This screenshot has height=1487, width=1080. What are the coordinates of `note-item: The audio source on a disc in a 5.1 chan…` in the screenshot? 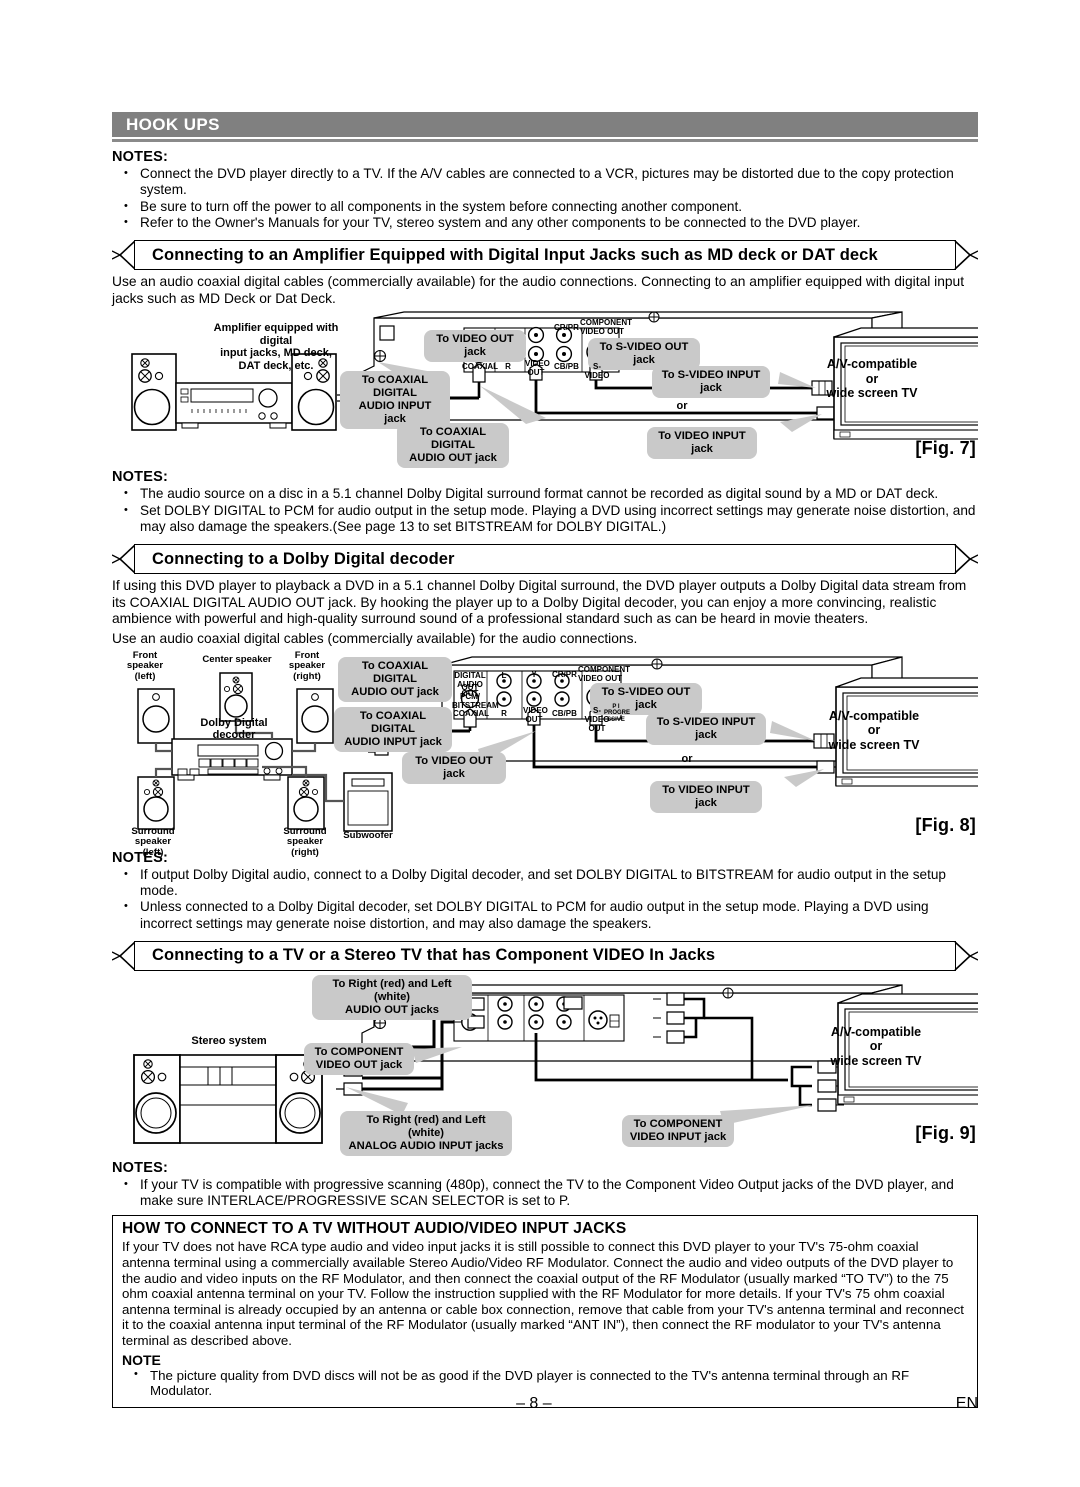 It's located at (545, 493).